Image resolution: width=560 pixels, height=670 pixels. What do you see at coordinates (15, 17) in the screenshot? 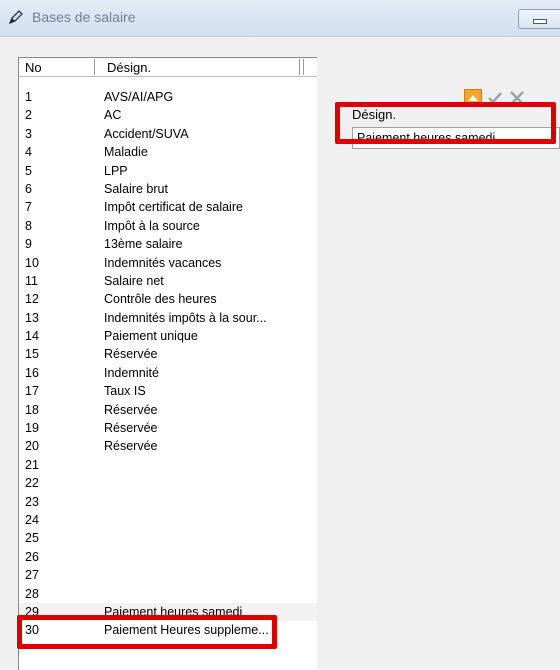
I see `pencil-icon` at bounding box center [15, 17].